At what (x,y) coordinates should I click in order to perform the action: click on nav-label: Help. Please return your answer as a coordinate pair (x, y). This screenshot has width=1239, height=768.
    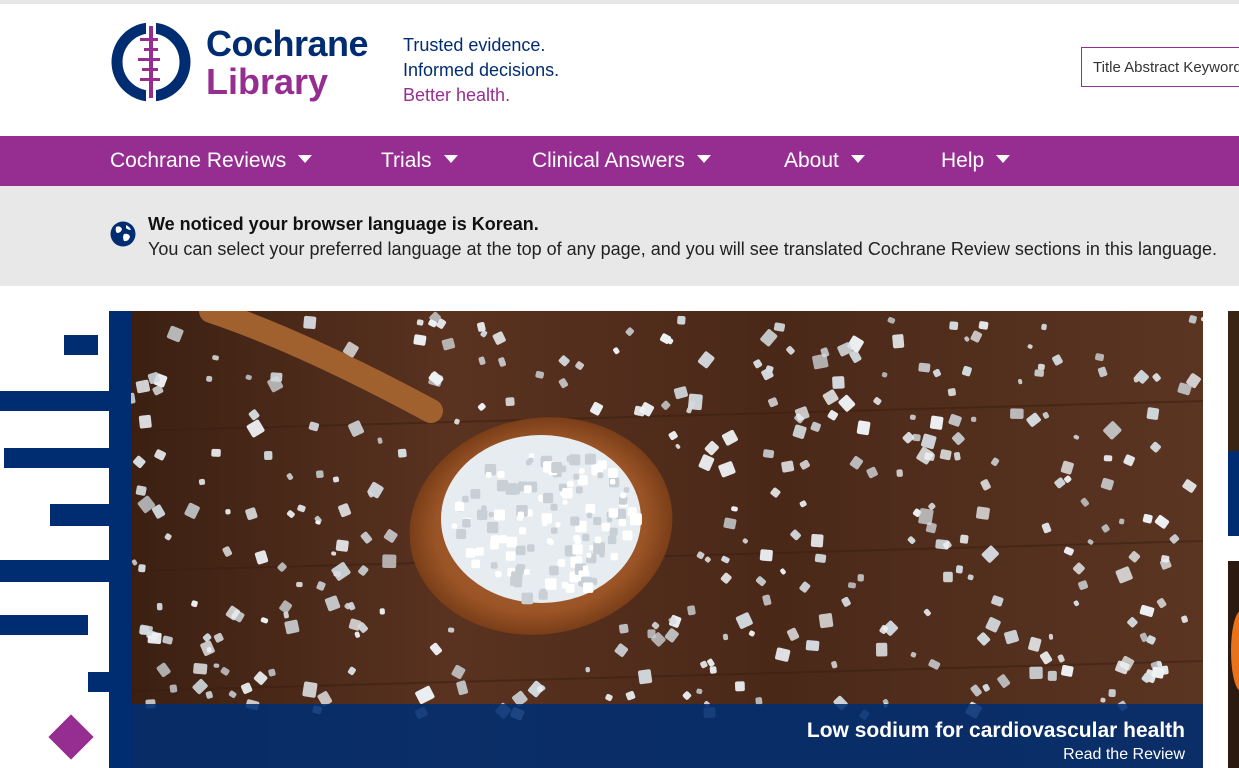
    Looking at the image, I should click on (963, 160).